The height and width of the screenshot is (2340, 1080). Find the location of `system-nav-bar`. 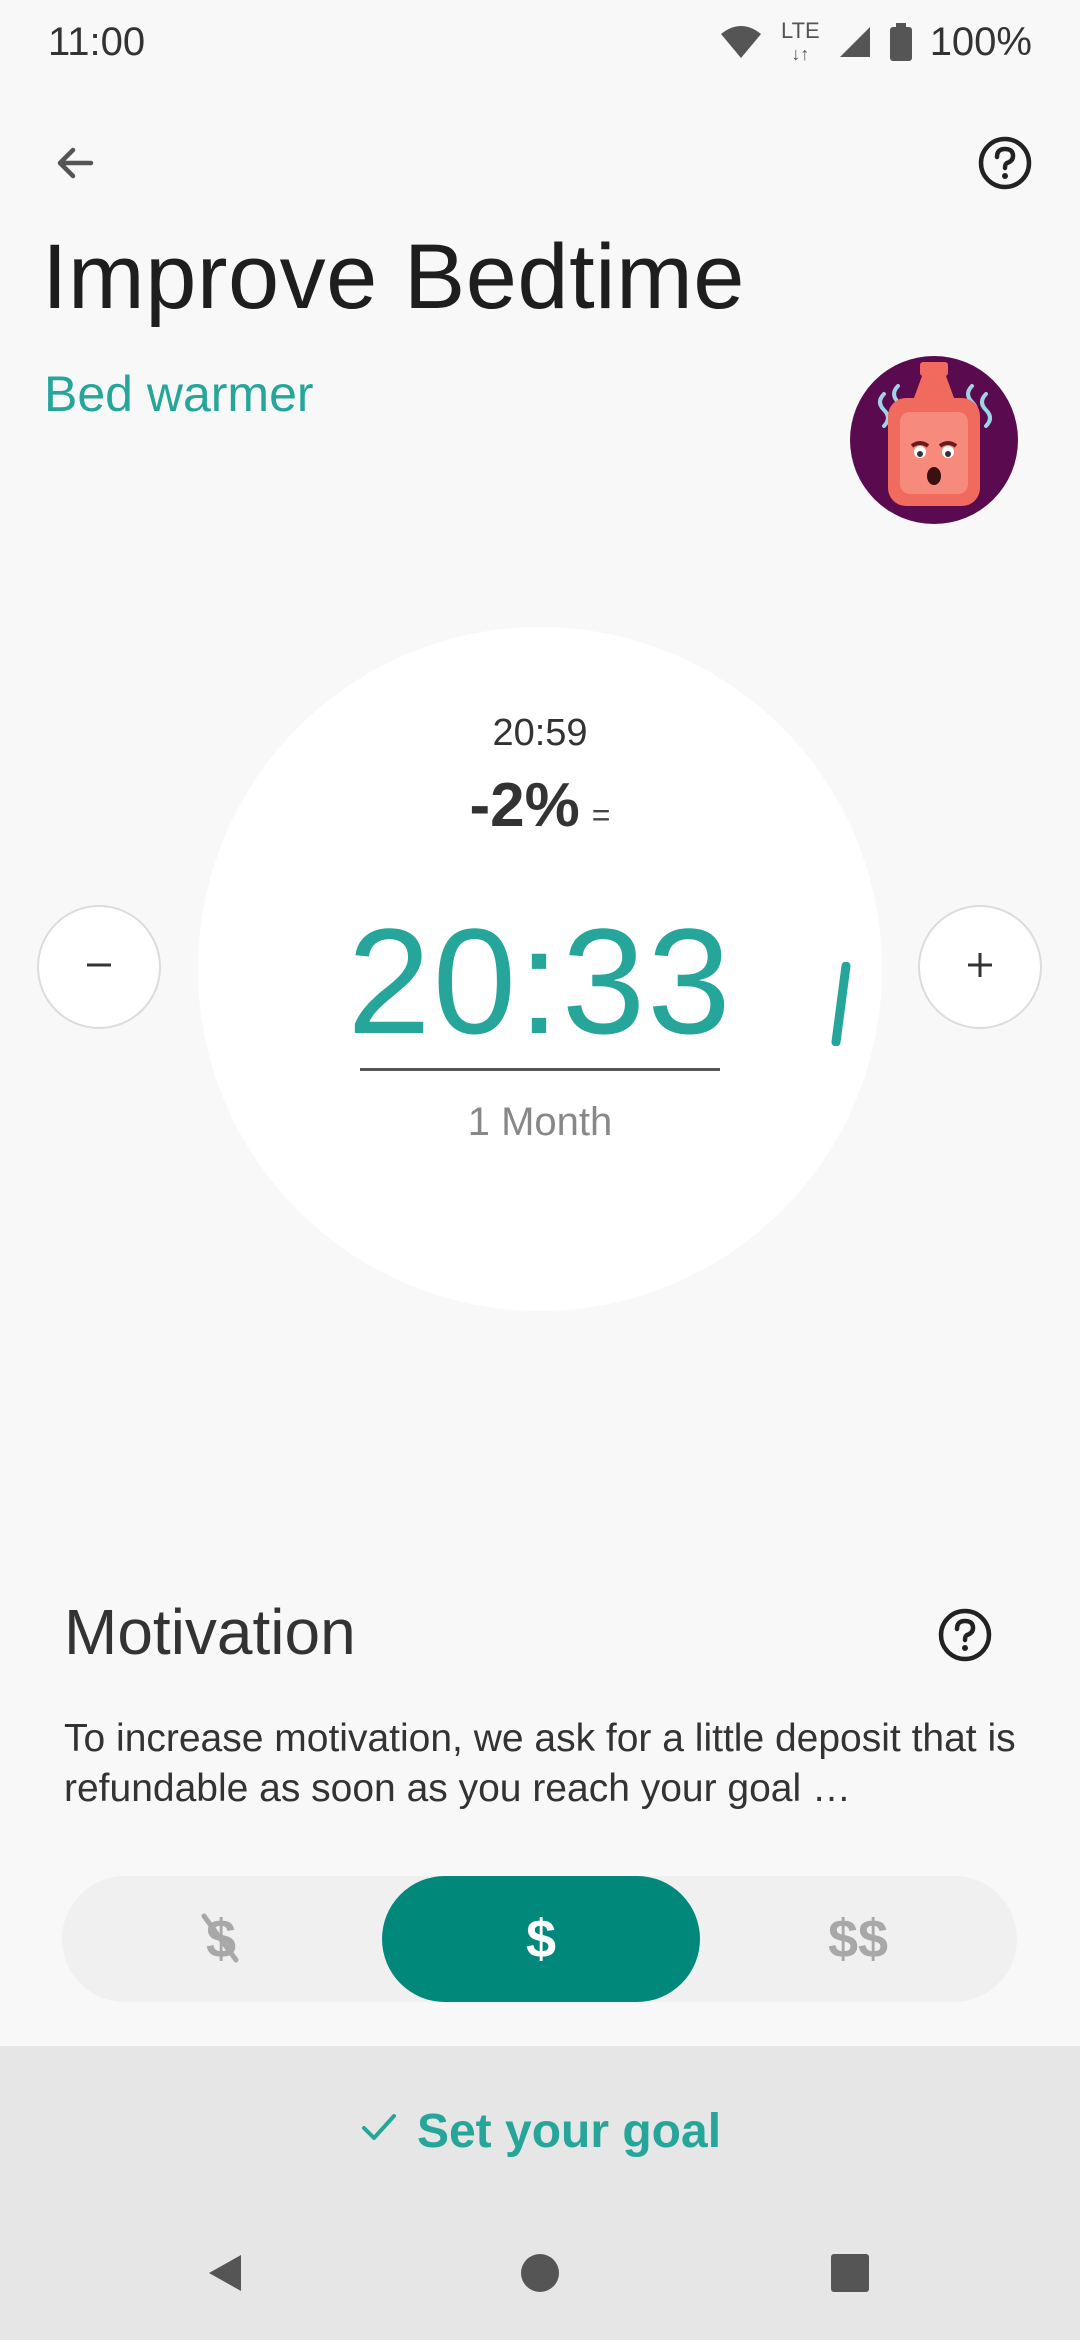

system-nav-bar is located at coordinates (540, 2277).